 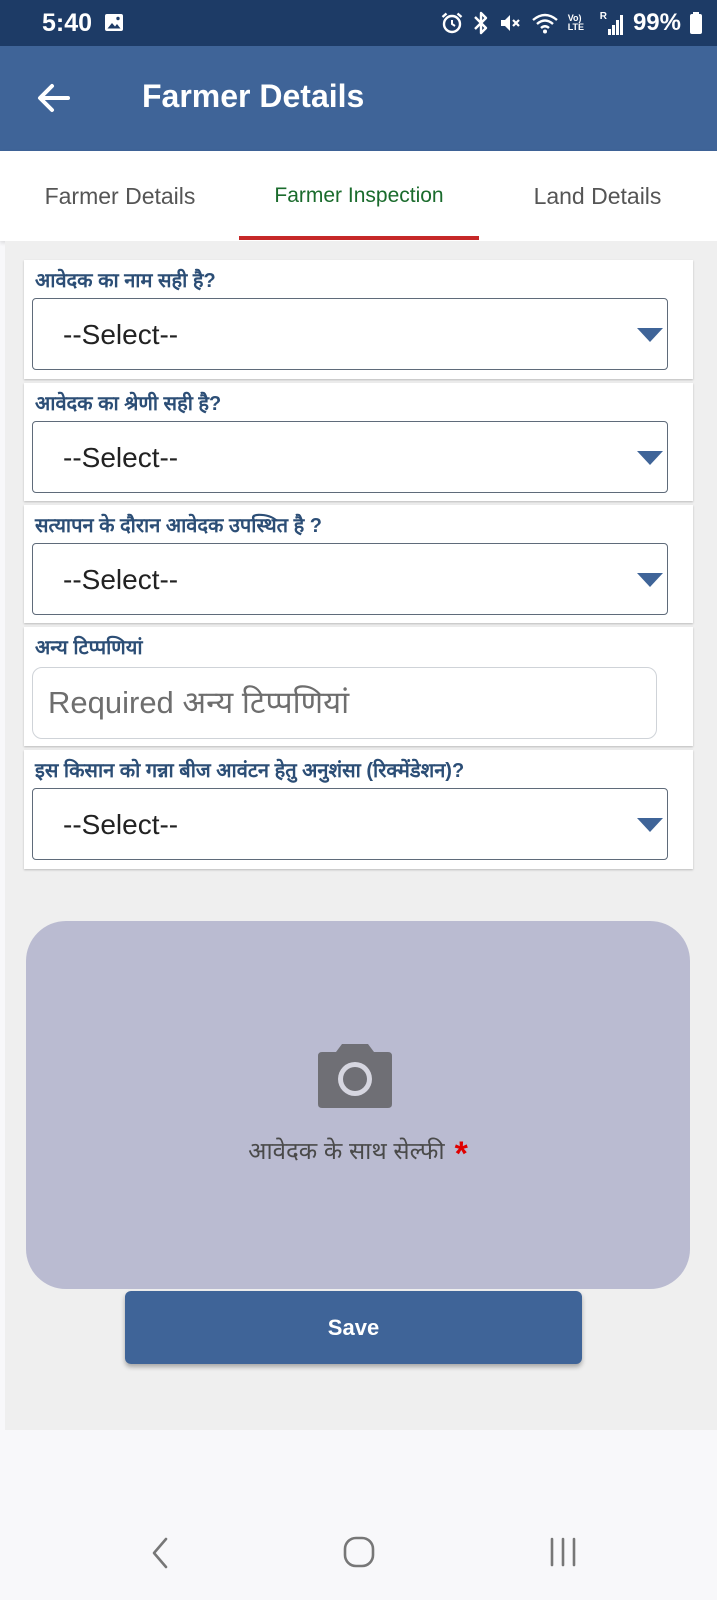 I want to click on camera-icon, so click(x=355, y=1076).